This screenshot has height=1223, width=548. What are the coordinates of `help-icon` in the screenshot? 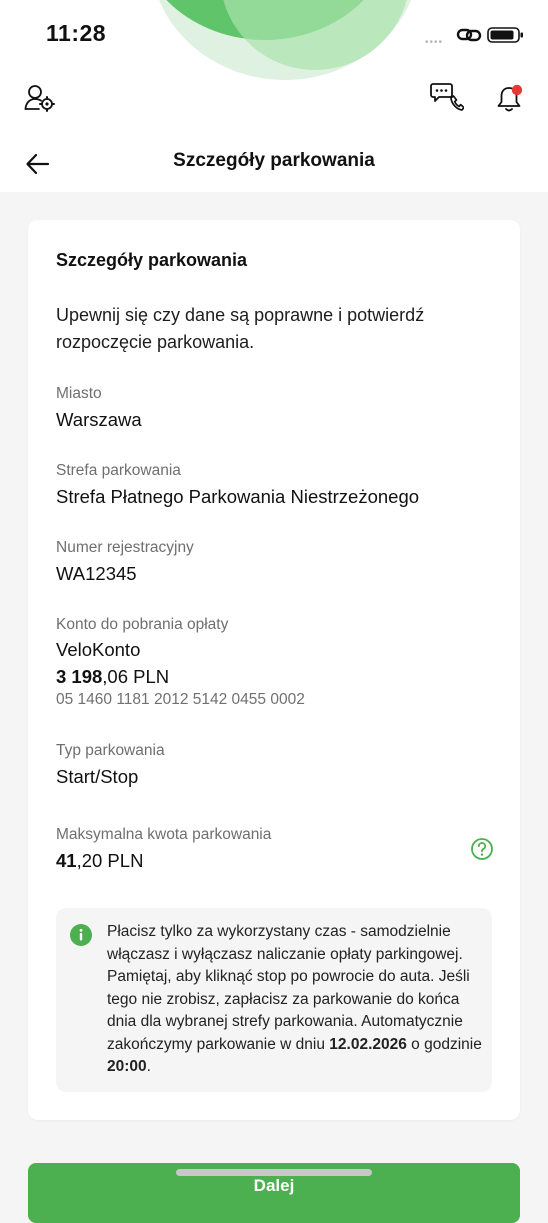 It's located at (482, 849).